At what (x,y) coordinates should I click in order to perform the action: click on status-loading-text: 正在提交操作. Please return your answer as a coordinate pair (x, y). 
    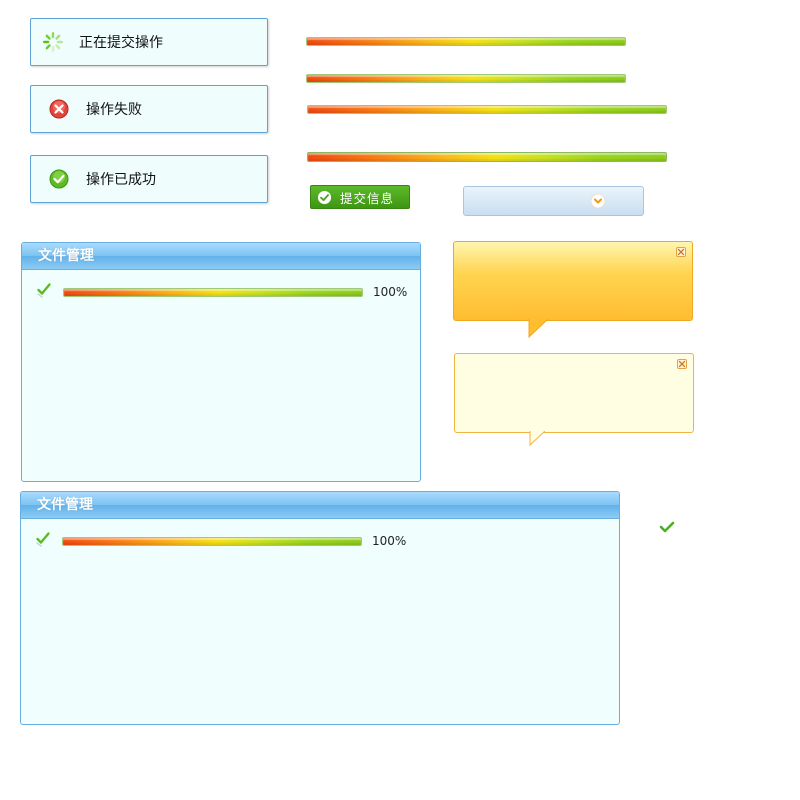
    Looking at the image, I should click on (121, 43).